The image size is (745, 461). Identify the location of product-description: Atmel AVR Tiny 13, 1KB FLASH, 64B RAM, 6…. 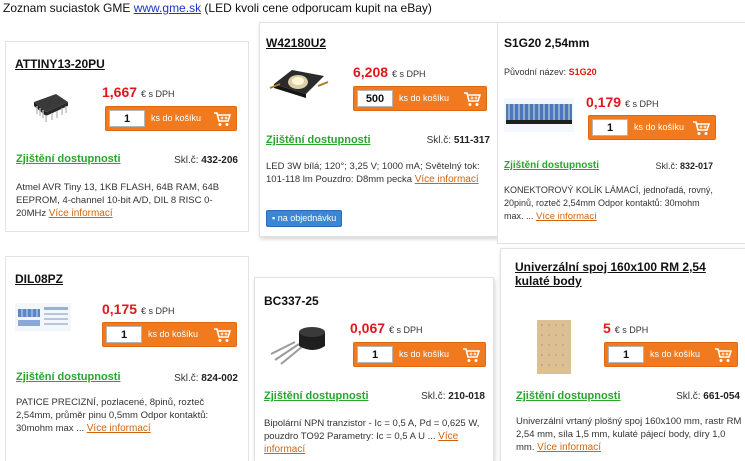
(127, 200).